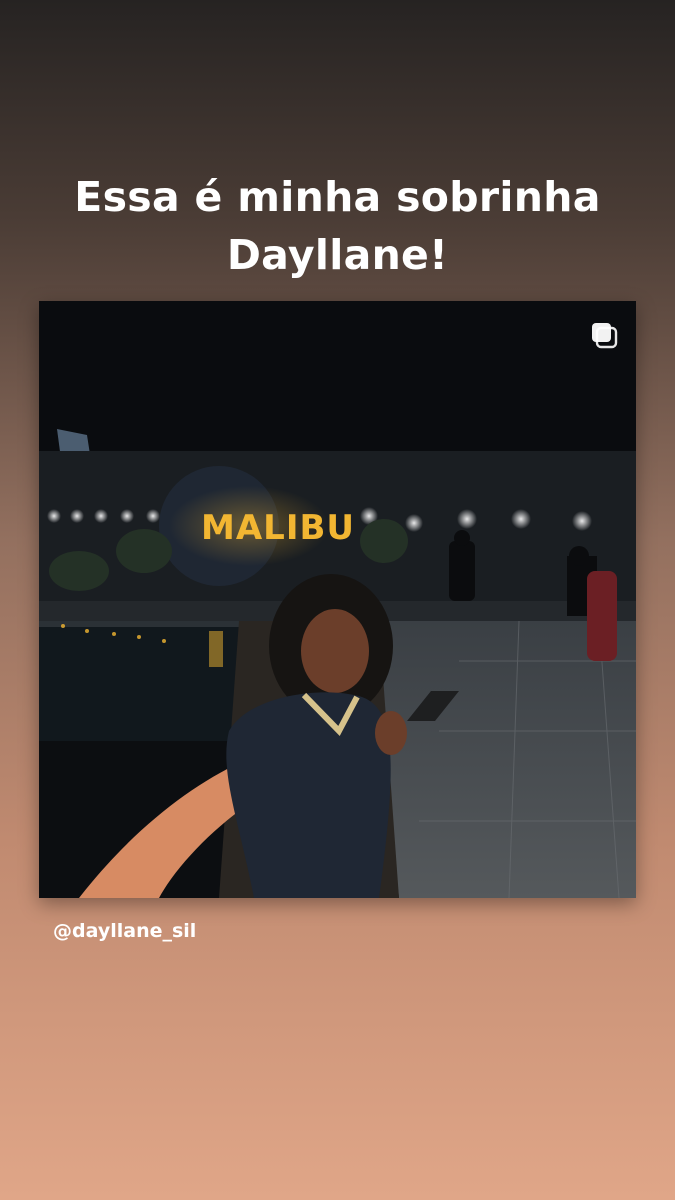  Describe the element at coordinates (337, 255) in the screenshot. I see `caption-line-2: Dayllane!` at that location.